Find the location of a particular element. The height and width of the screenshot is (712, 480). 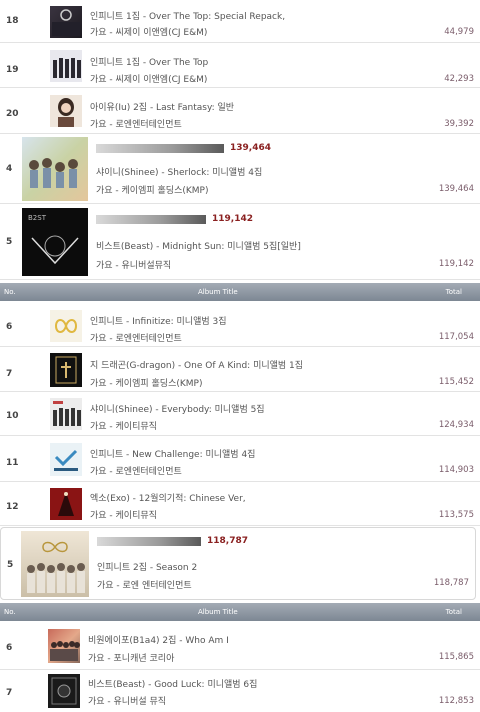

album-title: 비스트(Beast) - Good Luck: 미니앨범 6집 is located at coordinates (172, 683).